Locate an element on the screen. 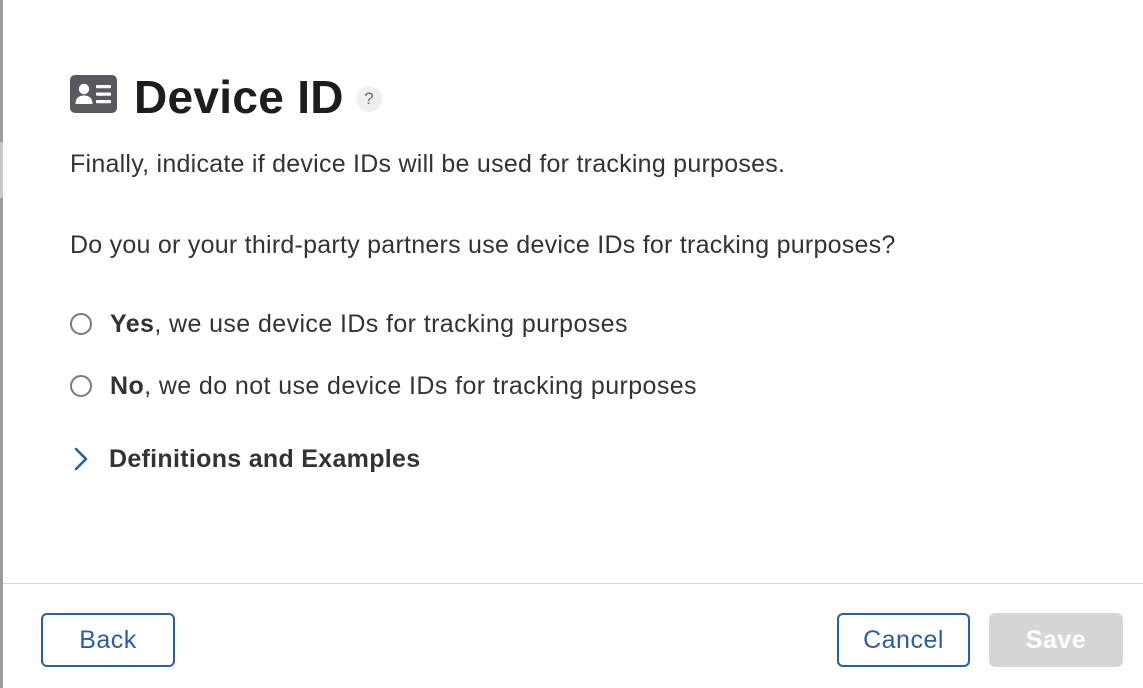  definitions-disclosure: Definitions and Examples is located at coordinates (245, 459).